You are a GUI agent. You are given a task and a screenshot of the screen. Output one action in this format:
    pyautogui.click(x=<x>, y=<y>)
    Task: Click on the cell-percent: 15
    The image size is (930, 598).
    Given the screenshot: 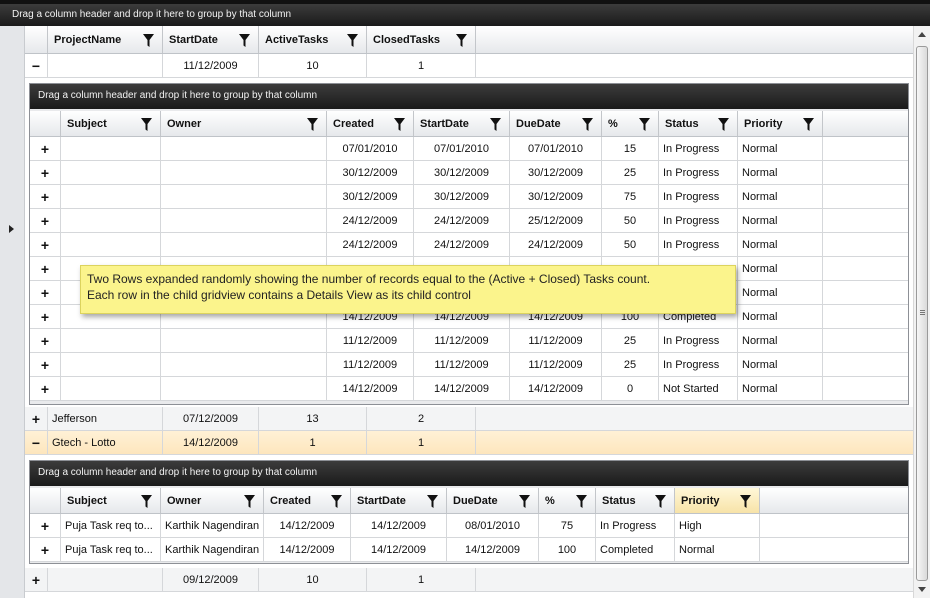 What is the action you would take?
    pyautogui.click(x=630, y=148)
    